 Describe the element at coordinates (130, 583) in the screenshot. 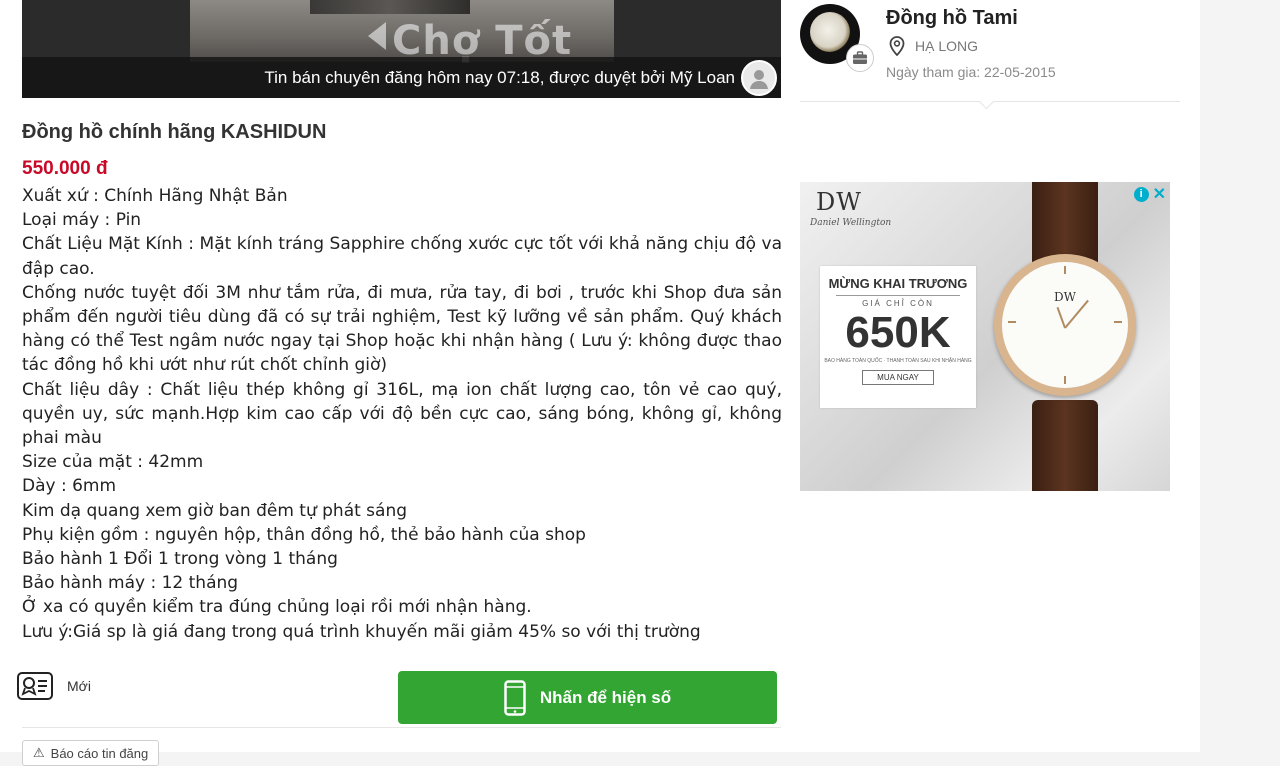

I see `description-line: Bảo hành máy : 12 tháng` at that location.